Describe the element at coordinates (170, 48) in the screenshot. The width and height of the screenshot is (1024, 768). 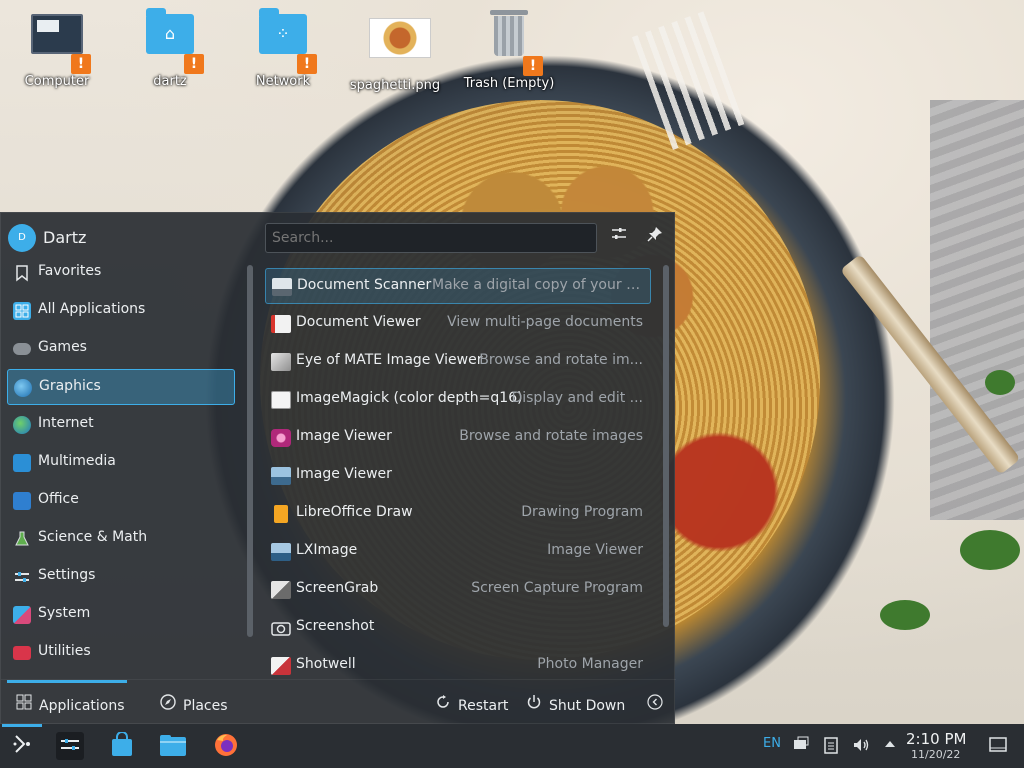
I see `desktop-icon-home: ⌂! dartz` at that location.